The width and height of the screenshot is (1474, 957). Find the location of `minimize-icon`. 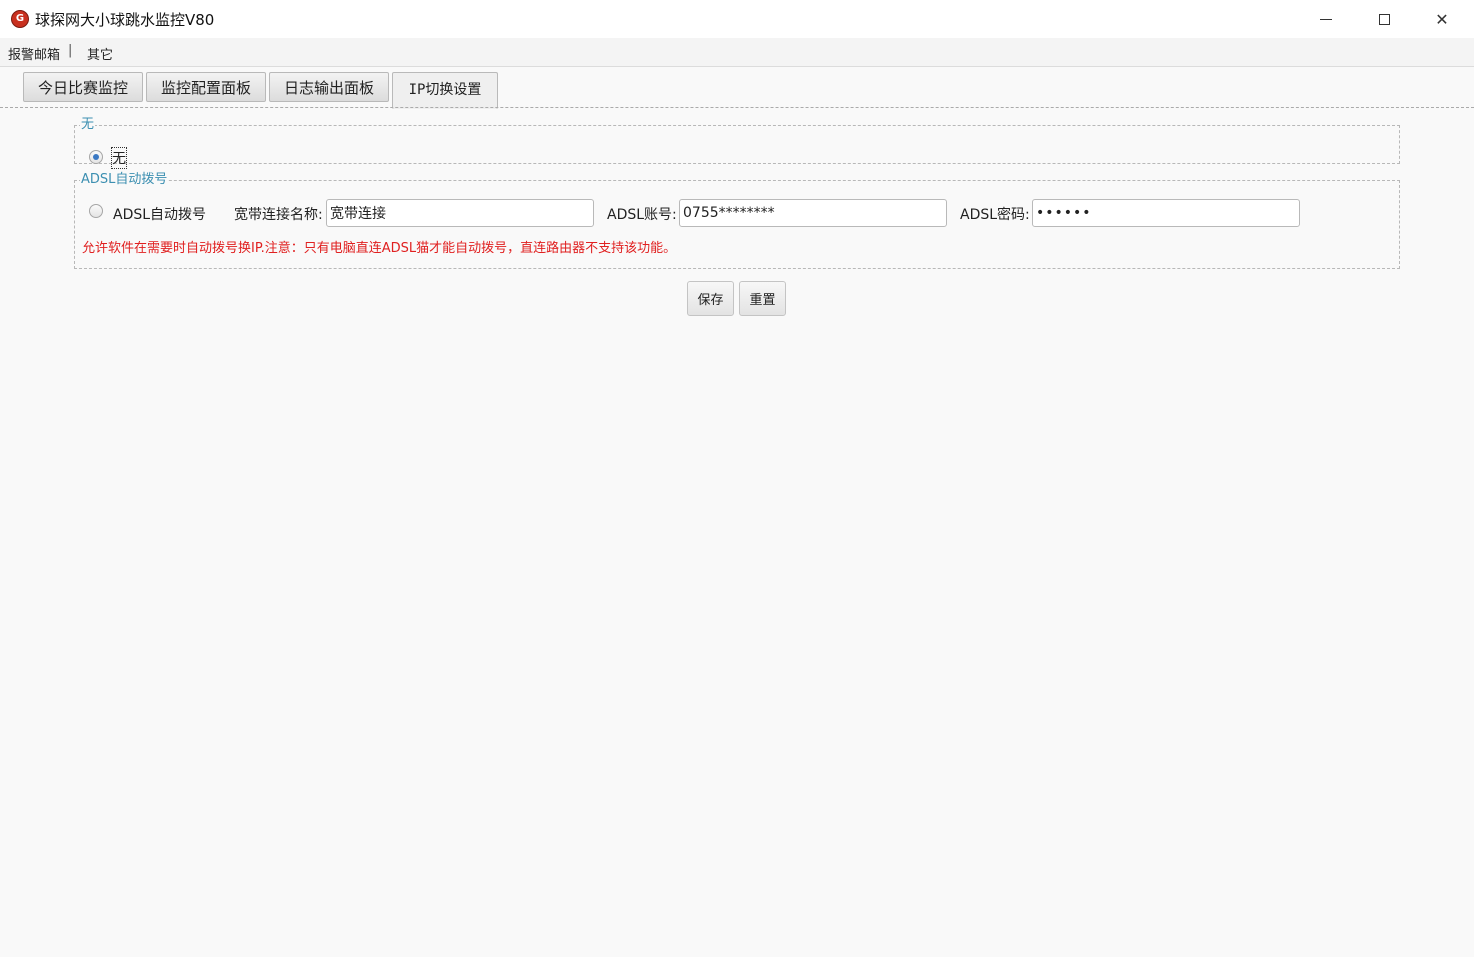

minimize-icon is located at coordinates (1326, 19).